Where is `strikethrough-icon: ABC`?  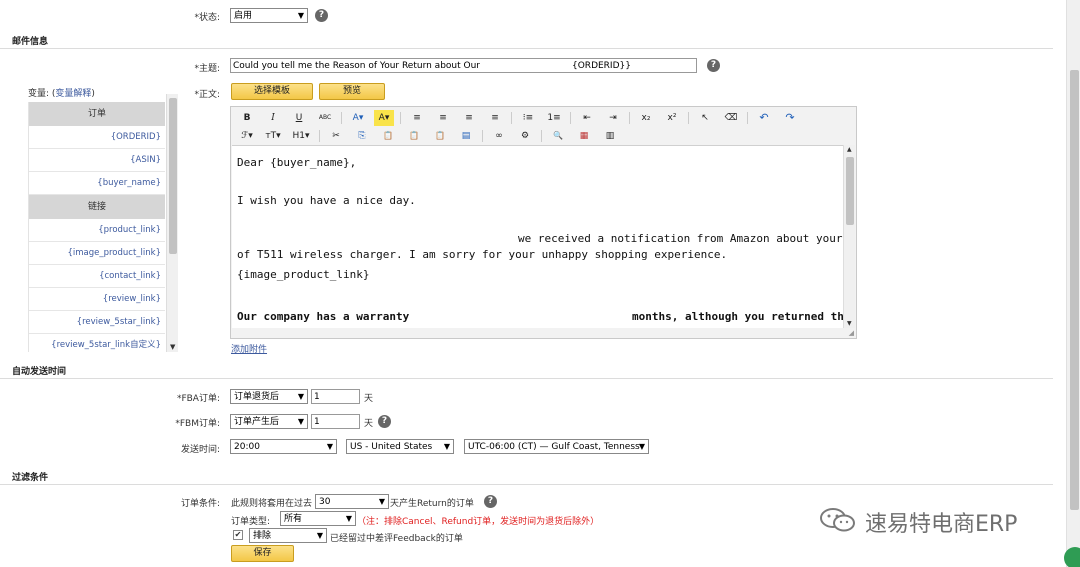 strikethrough-icon: ABC is located at coordinates (325, 118).